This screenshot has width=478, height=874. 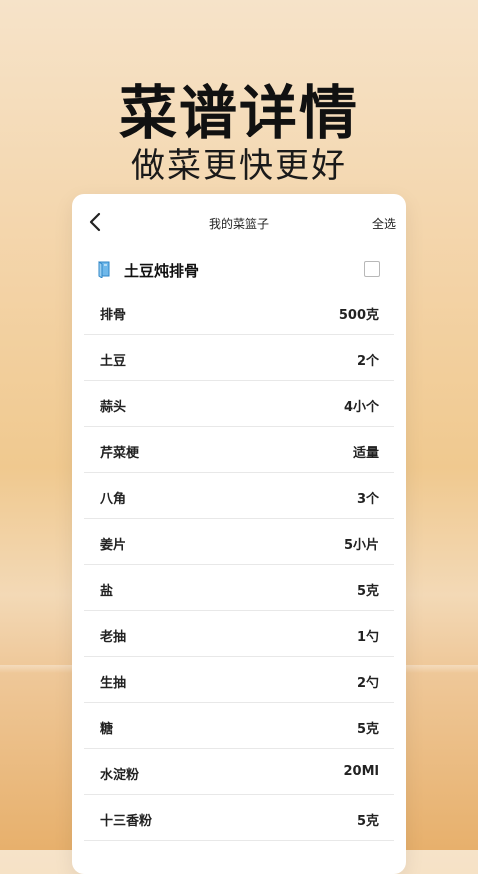 I want to click on ingredient-name: 水淀粉, so click(x=120, y=775).